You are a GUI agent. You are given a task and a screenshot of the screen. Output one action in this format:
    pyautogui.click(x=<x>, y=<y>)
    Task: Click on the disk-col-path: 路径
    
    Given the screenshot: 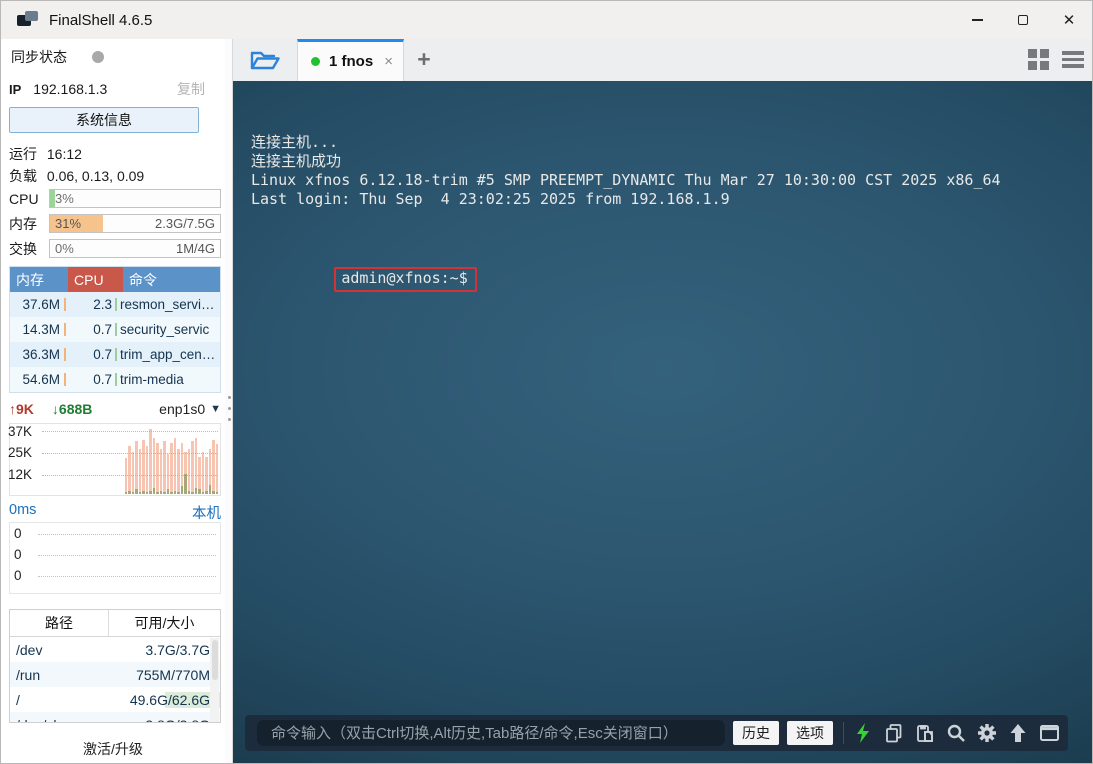 What is the action you would take?
    pyautogui.click(x=59, y=623)
    